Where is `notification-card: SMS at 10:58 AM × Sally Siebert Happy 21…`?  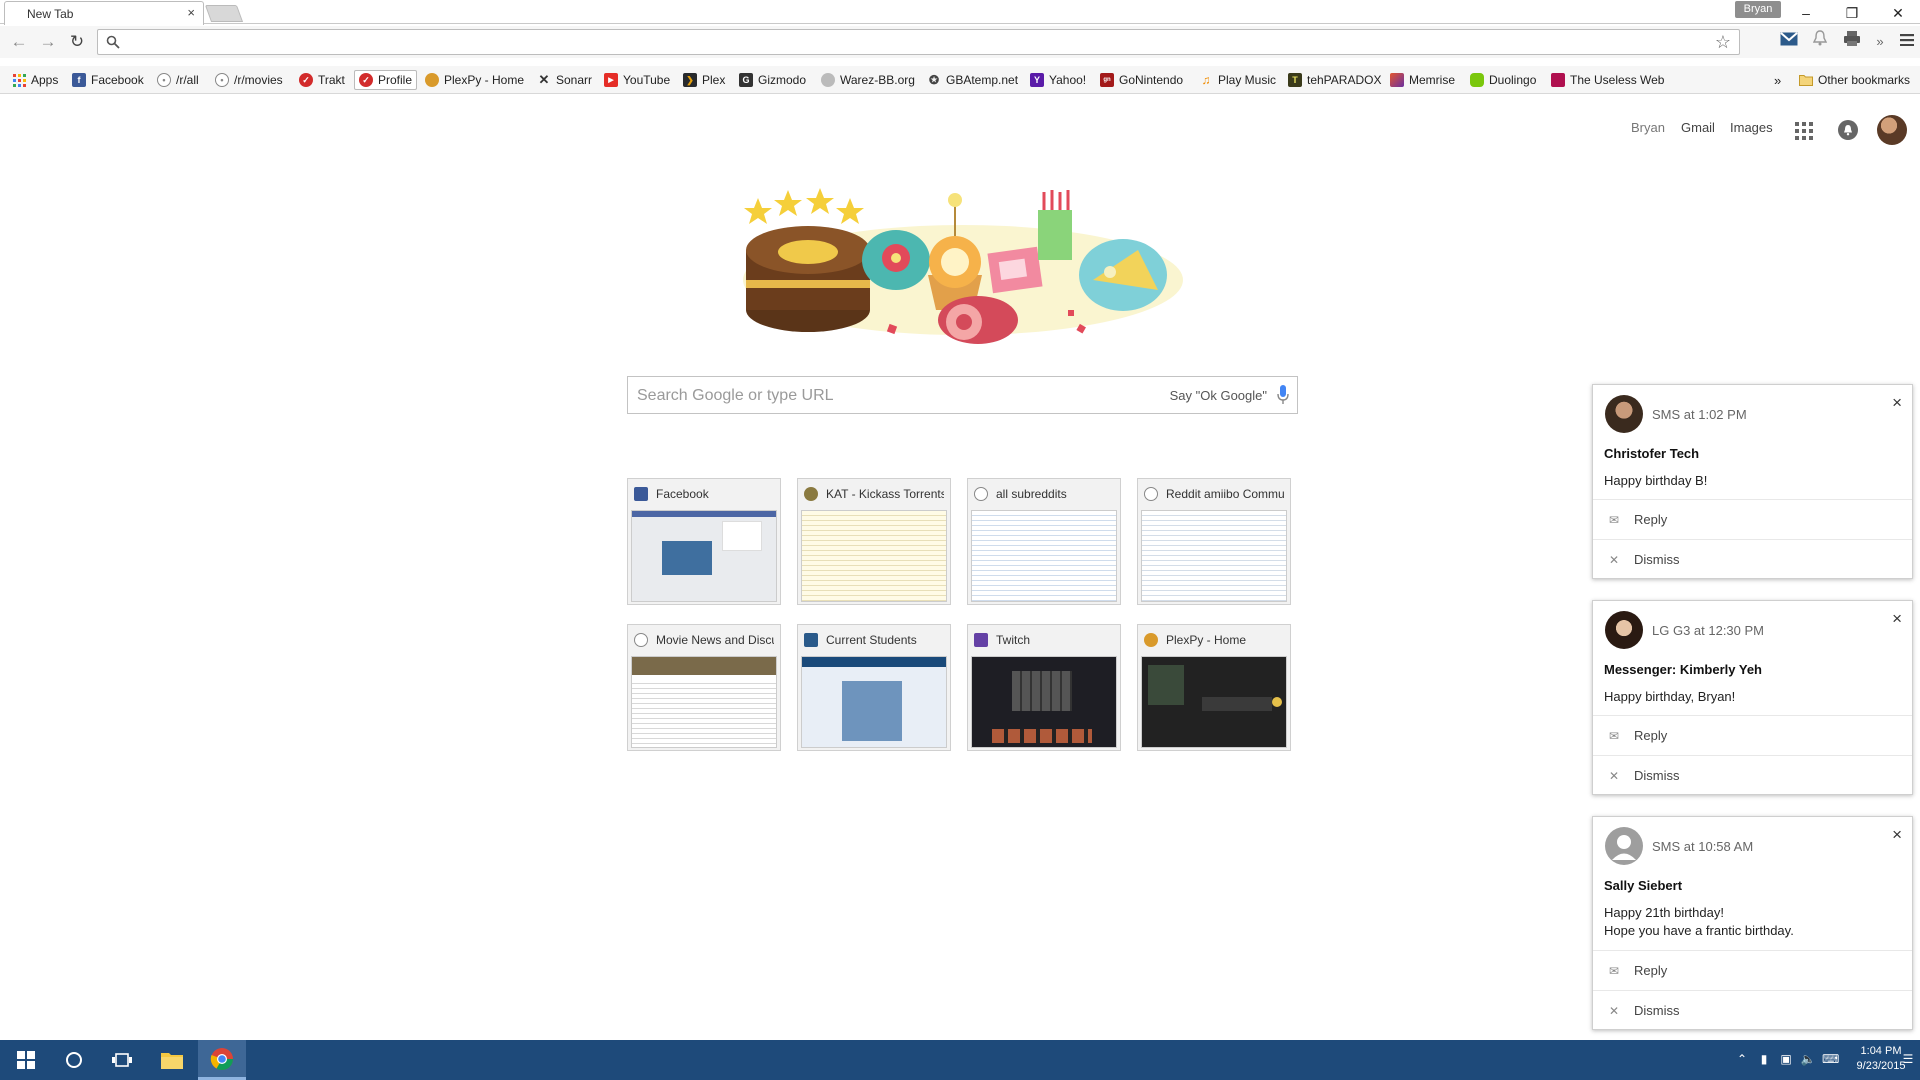
notification-card: SMS at 10:58 AM × Sally Siebert Happy 21… is located at coordinates (1752, 923).